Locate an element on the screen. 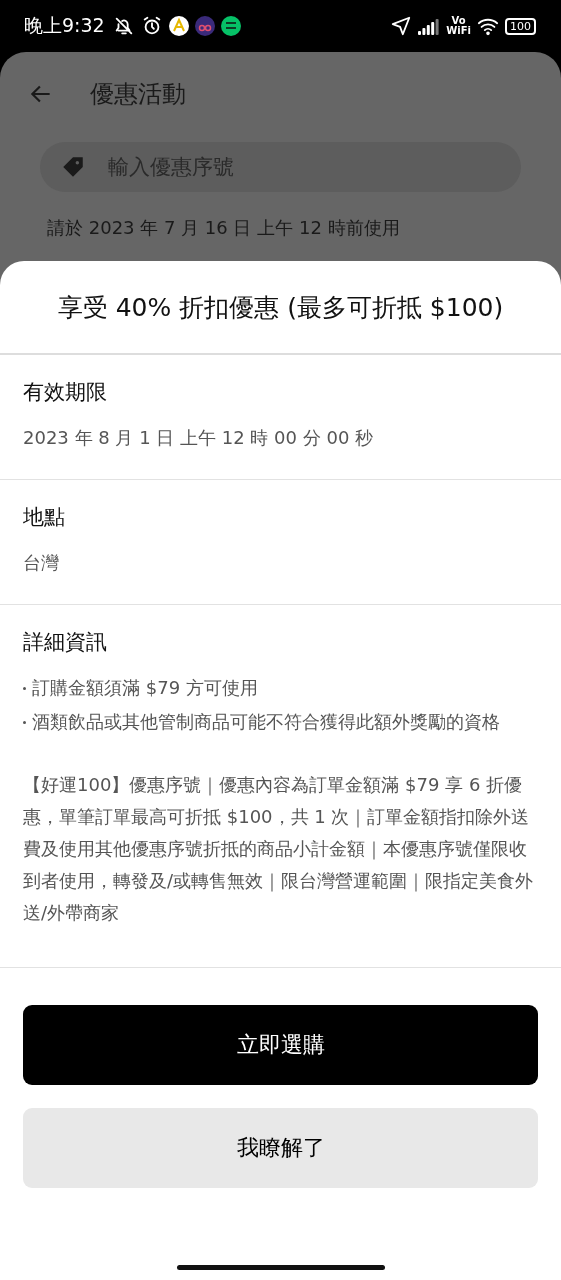  location-arrow-icon is located at coordinates (401, 26).